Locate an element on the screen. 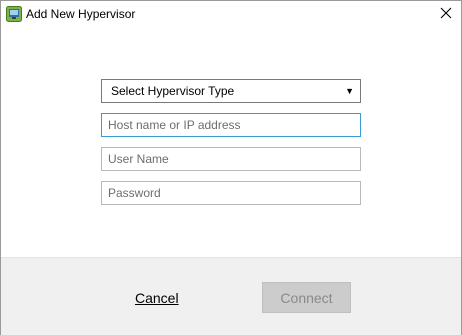 The width and height of the screenshot is (462, 335). close-icon is located at coordinates (446, 15).